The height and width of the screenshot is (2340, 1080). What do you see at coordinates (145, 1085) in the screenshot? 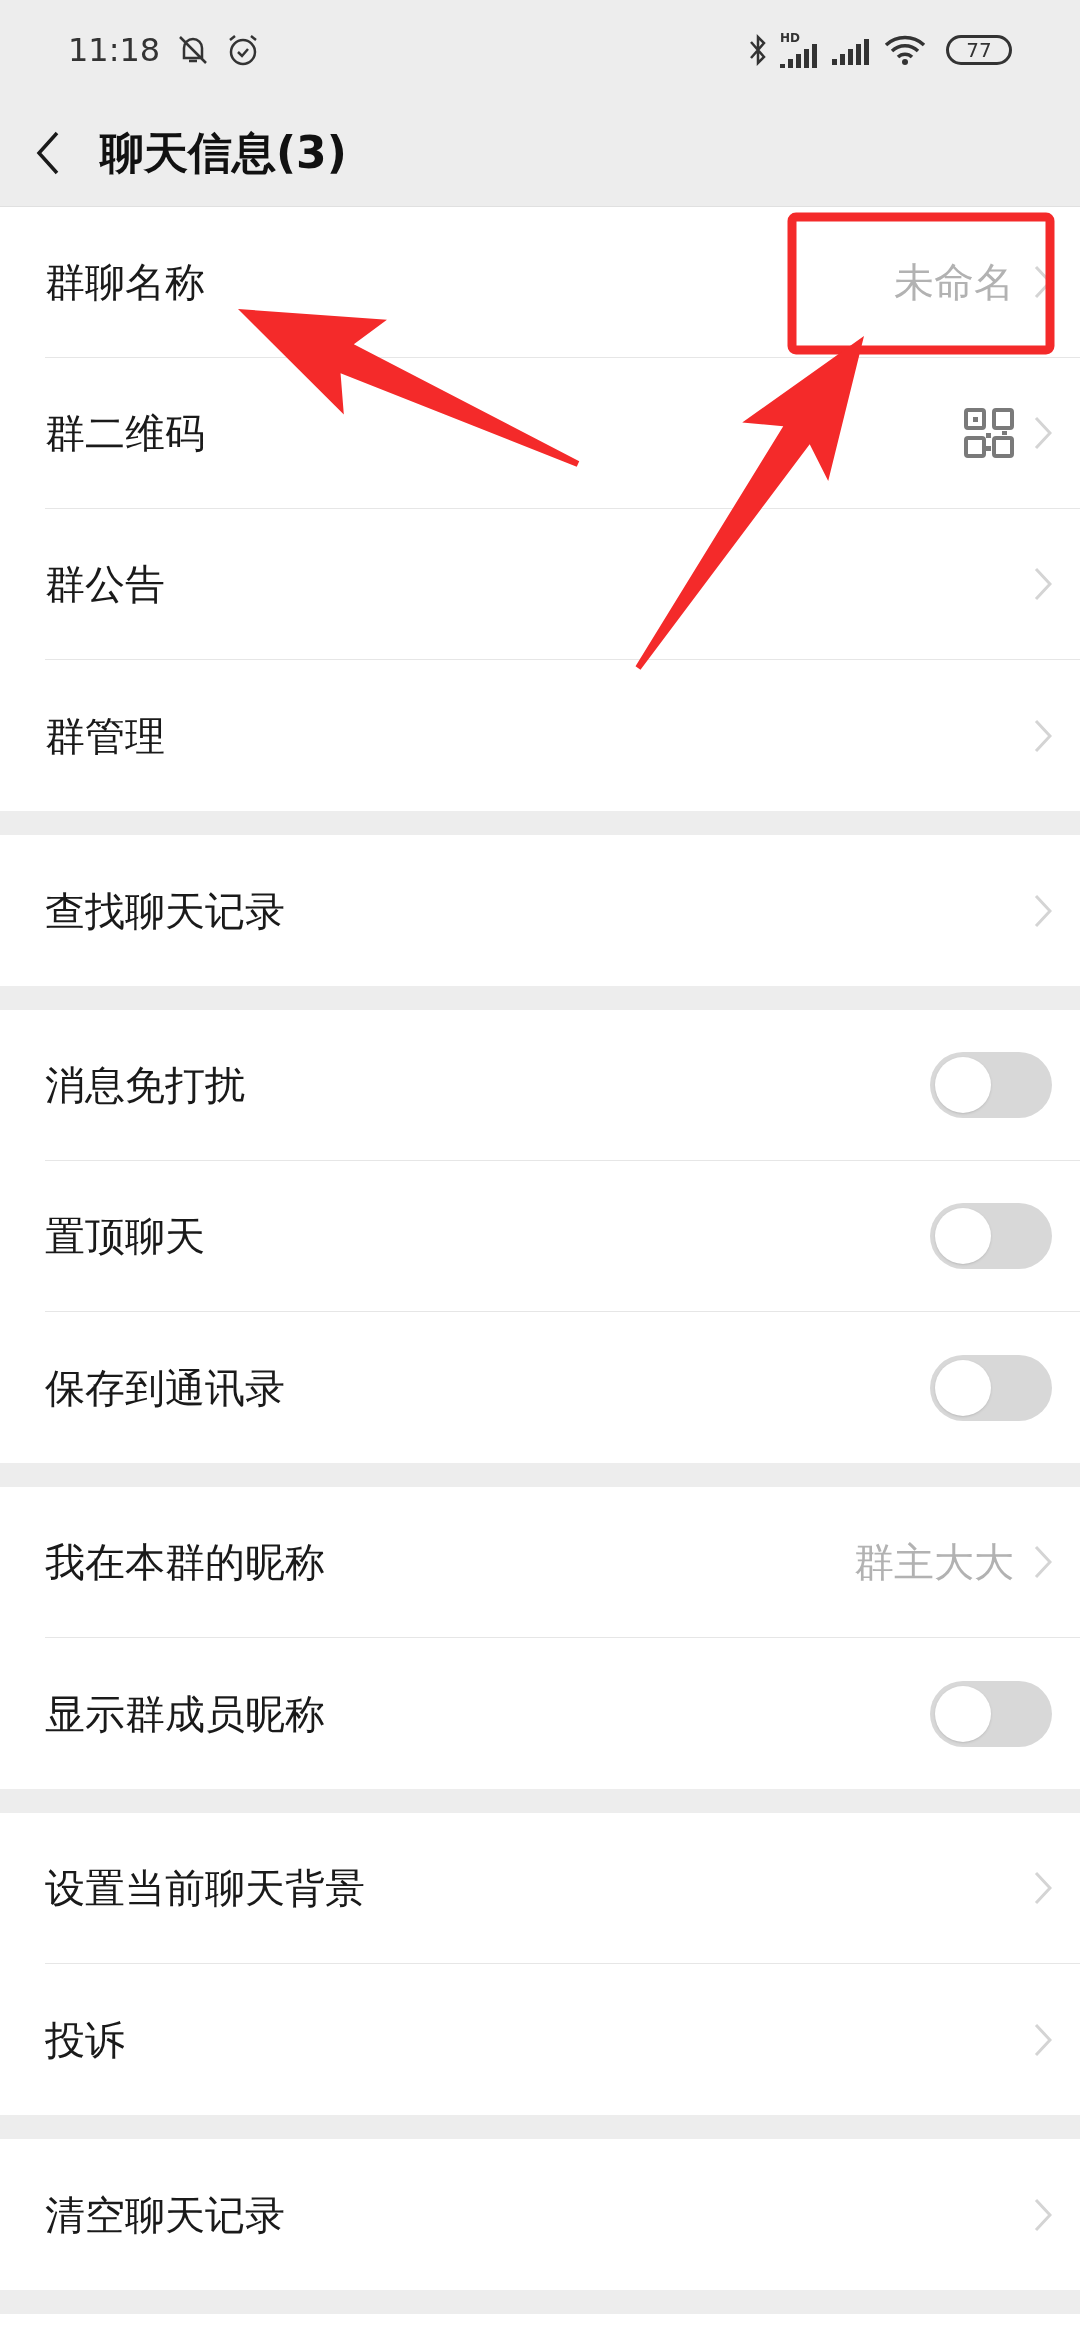
I see `row-label: 消息免打扰` at bounding box center [145, 1085].